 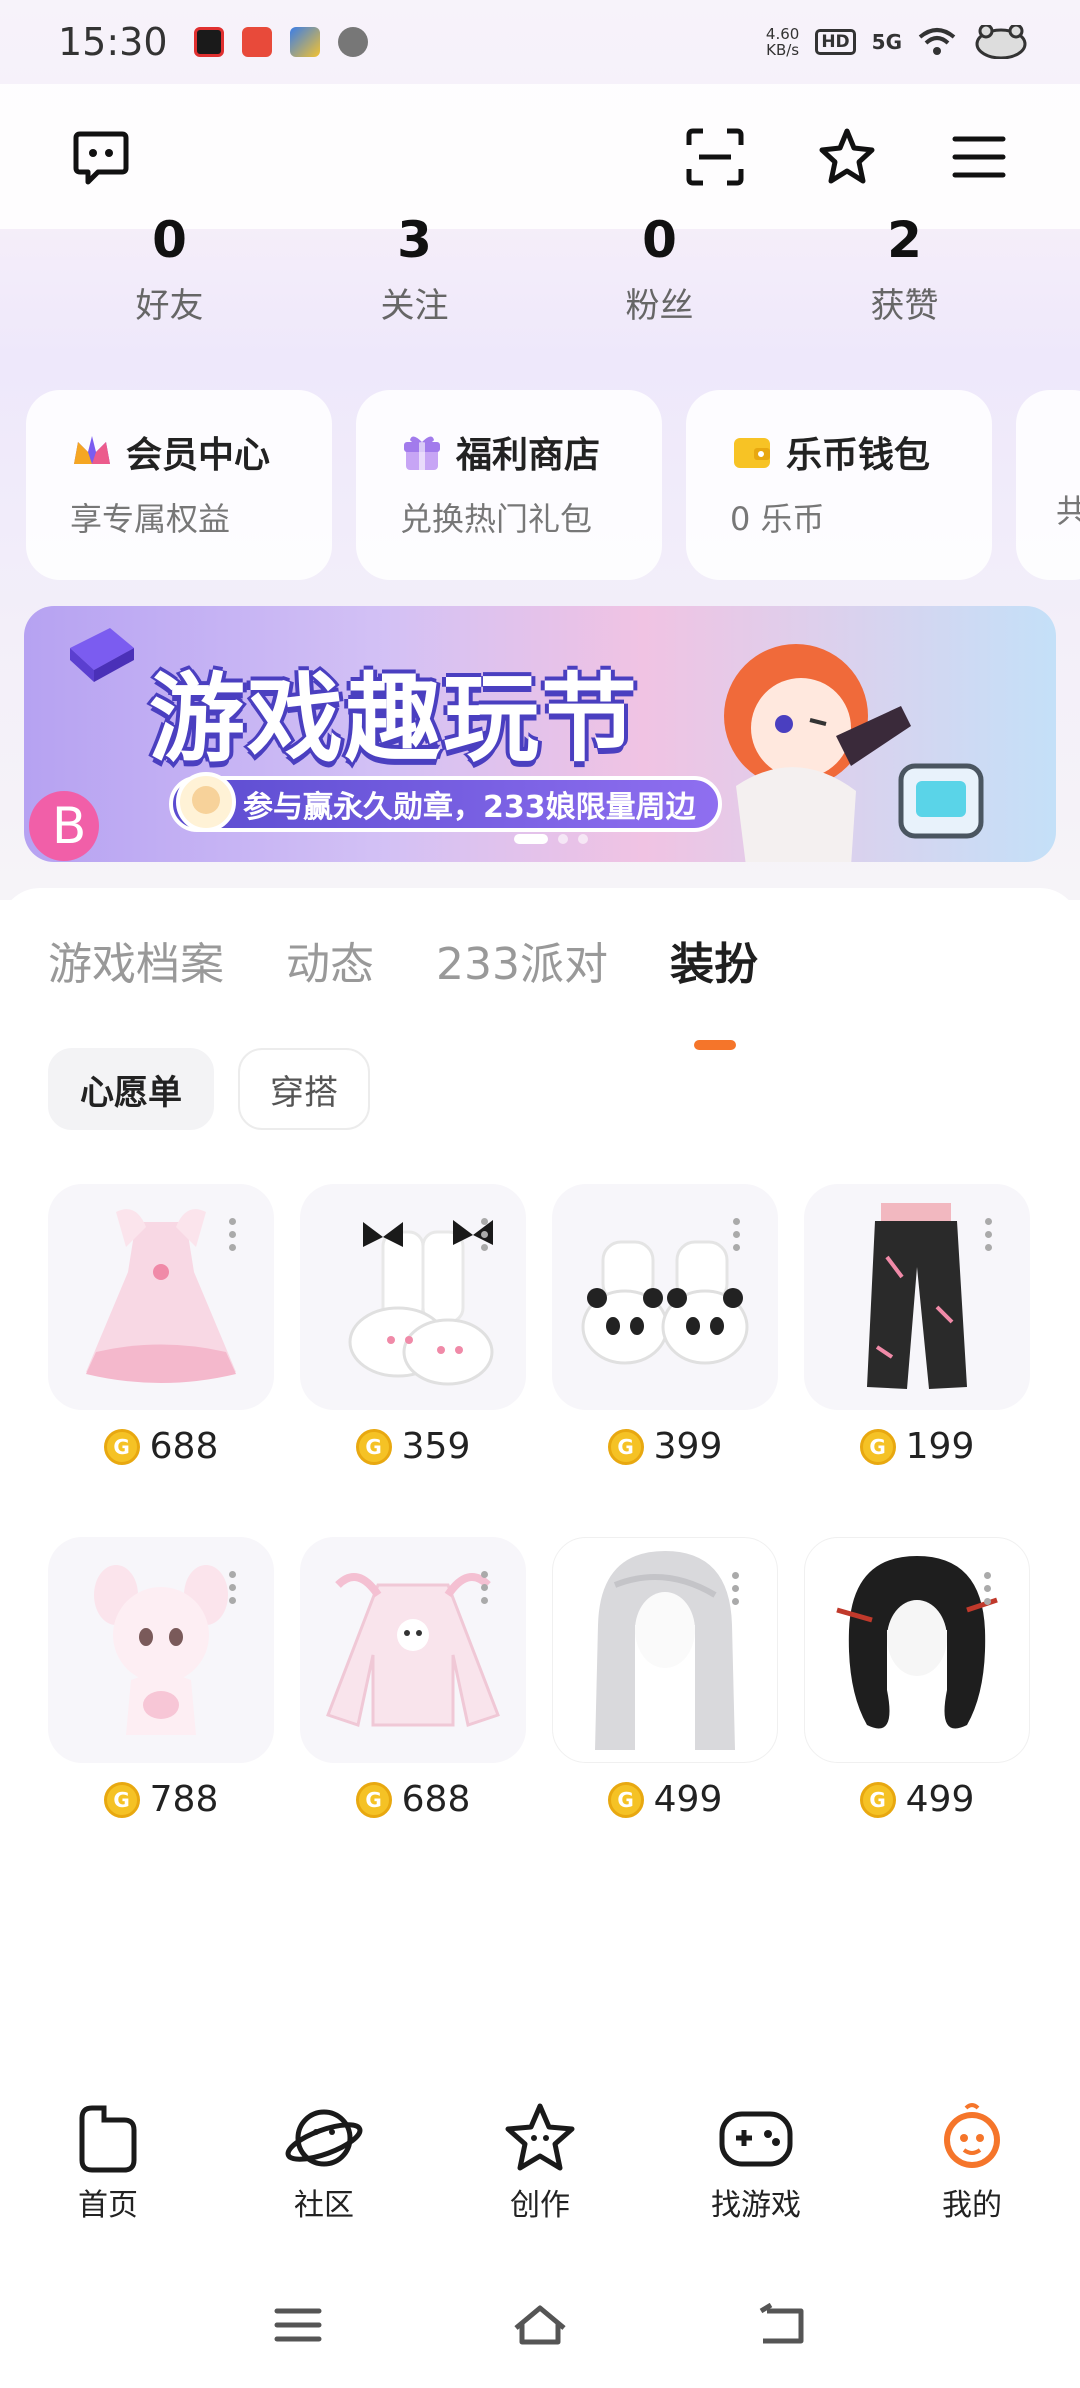 What do you see at coordinates (540, 2325) in the screenshot?
I see `home-button-icon` at bounding box center [540, 2325].